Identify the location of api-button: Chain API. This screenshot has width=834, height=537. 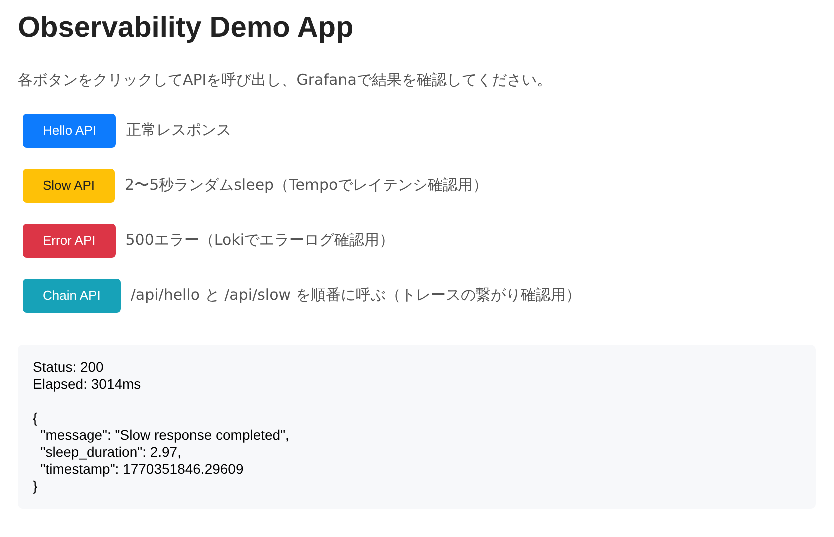
(72, 295).